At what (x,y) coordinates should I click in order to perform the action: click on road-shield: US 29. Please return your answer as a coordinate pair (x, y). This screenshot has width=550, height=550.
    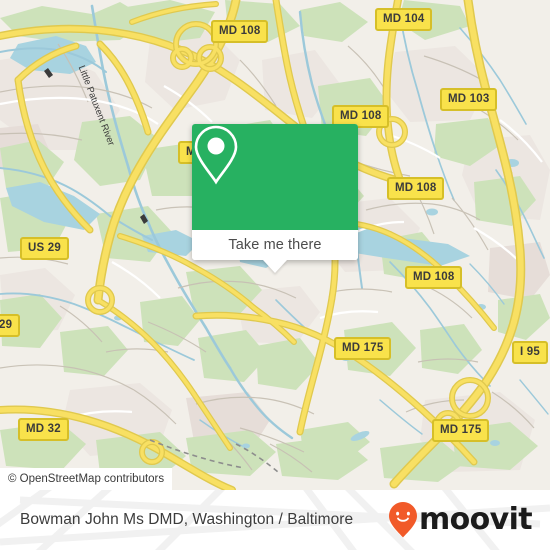
    Looking at the image, I should click on (44, 248).